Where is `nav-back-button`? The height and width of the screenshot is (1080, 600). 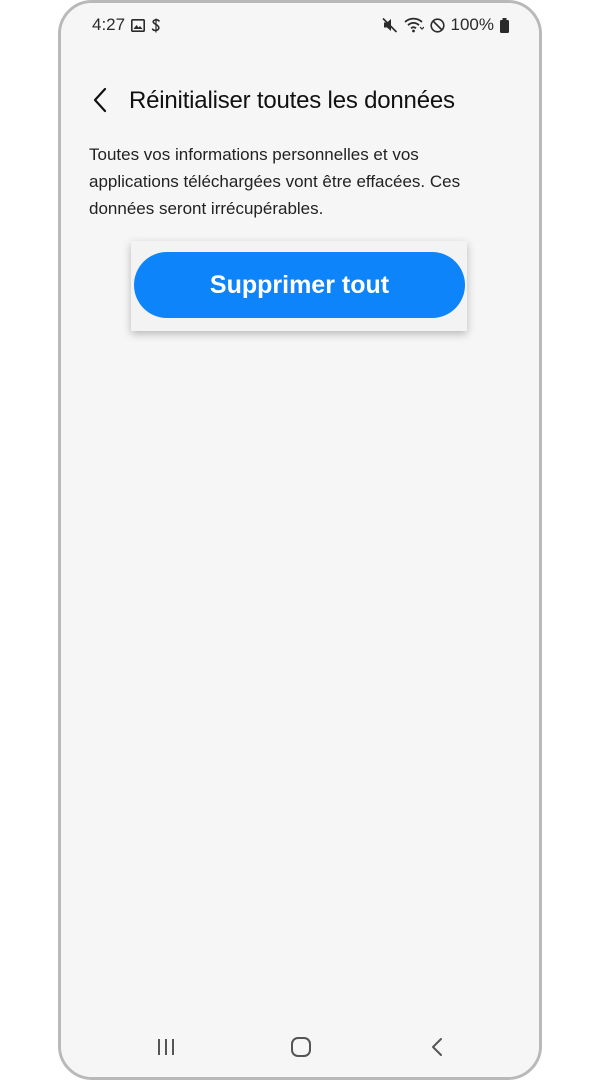 nav-back-button is located at coordinates (437, 1049).